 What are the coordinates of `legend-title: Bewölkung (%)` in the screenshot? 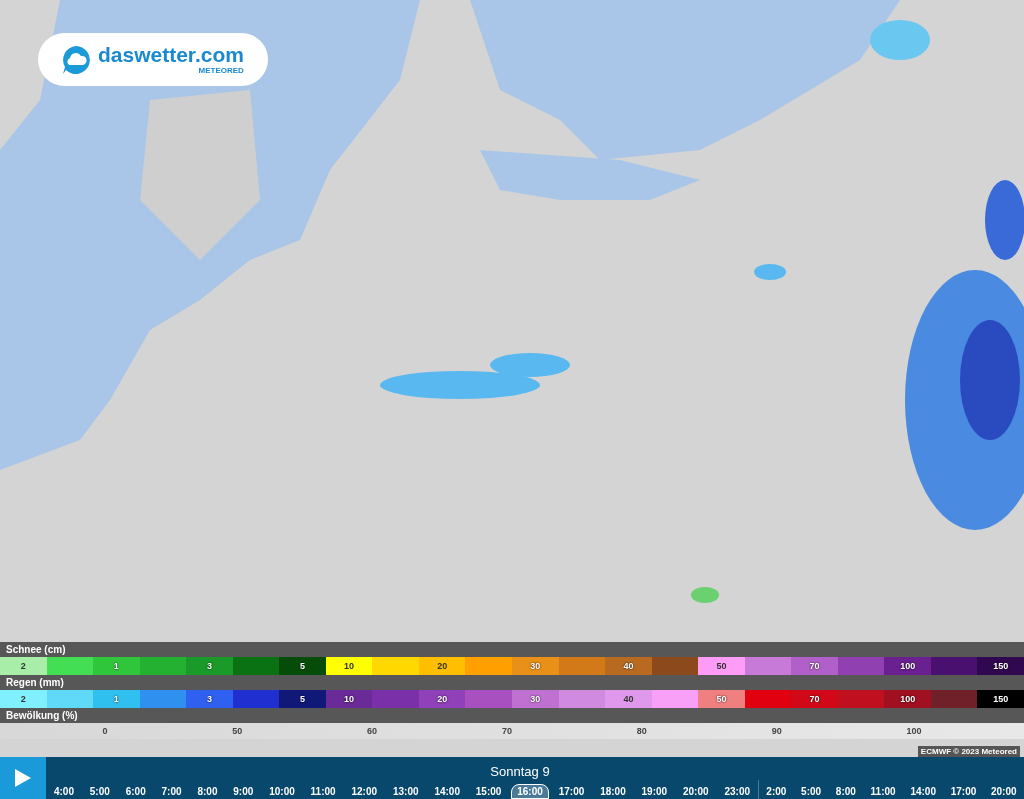 It's located at (42, 715).